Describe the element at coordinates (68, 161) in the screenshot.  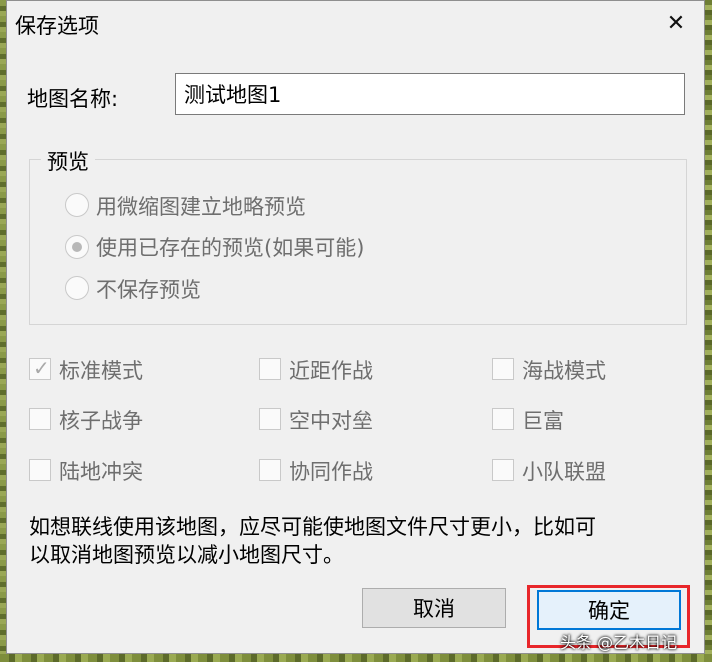
I see `preview-group-legend: 预览` at that location.